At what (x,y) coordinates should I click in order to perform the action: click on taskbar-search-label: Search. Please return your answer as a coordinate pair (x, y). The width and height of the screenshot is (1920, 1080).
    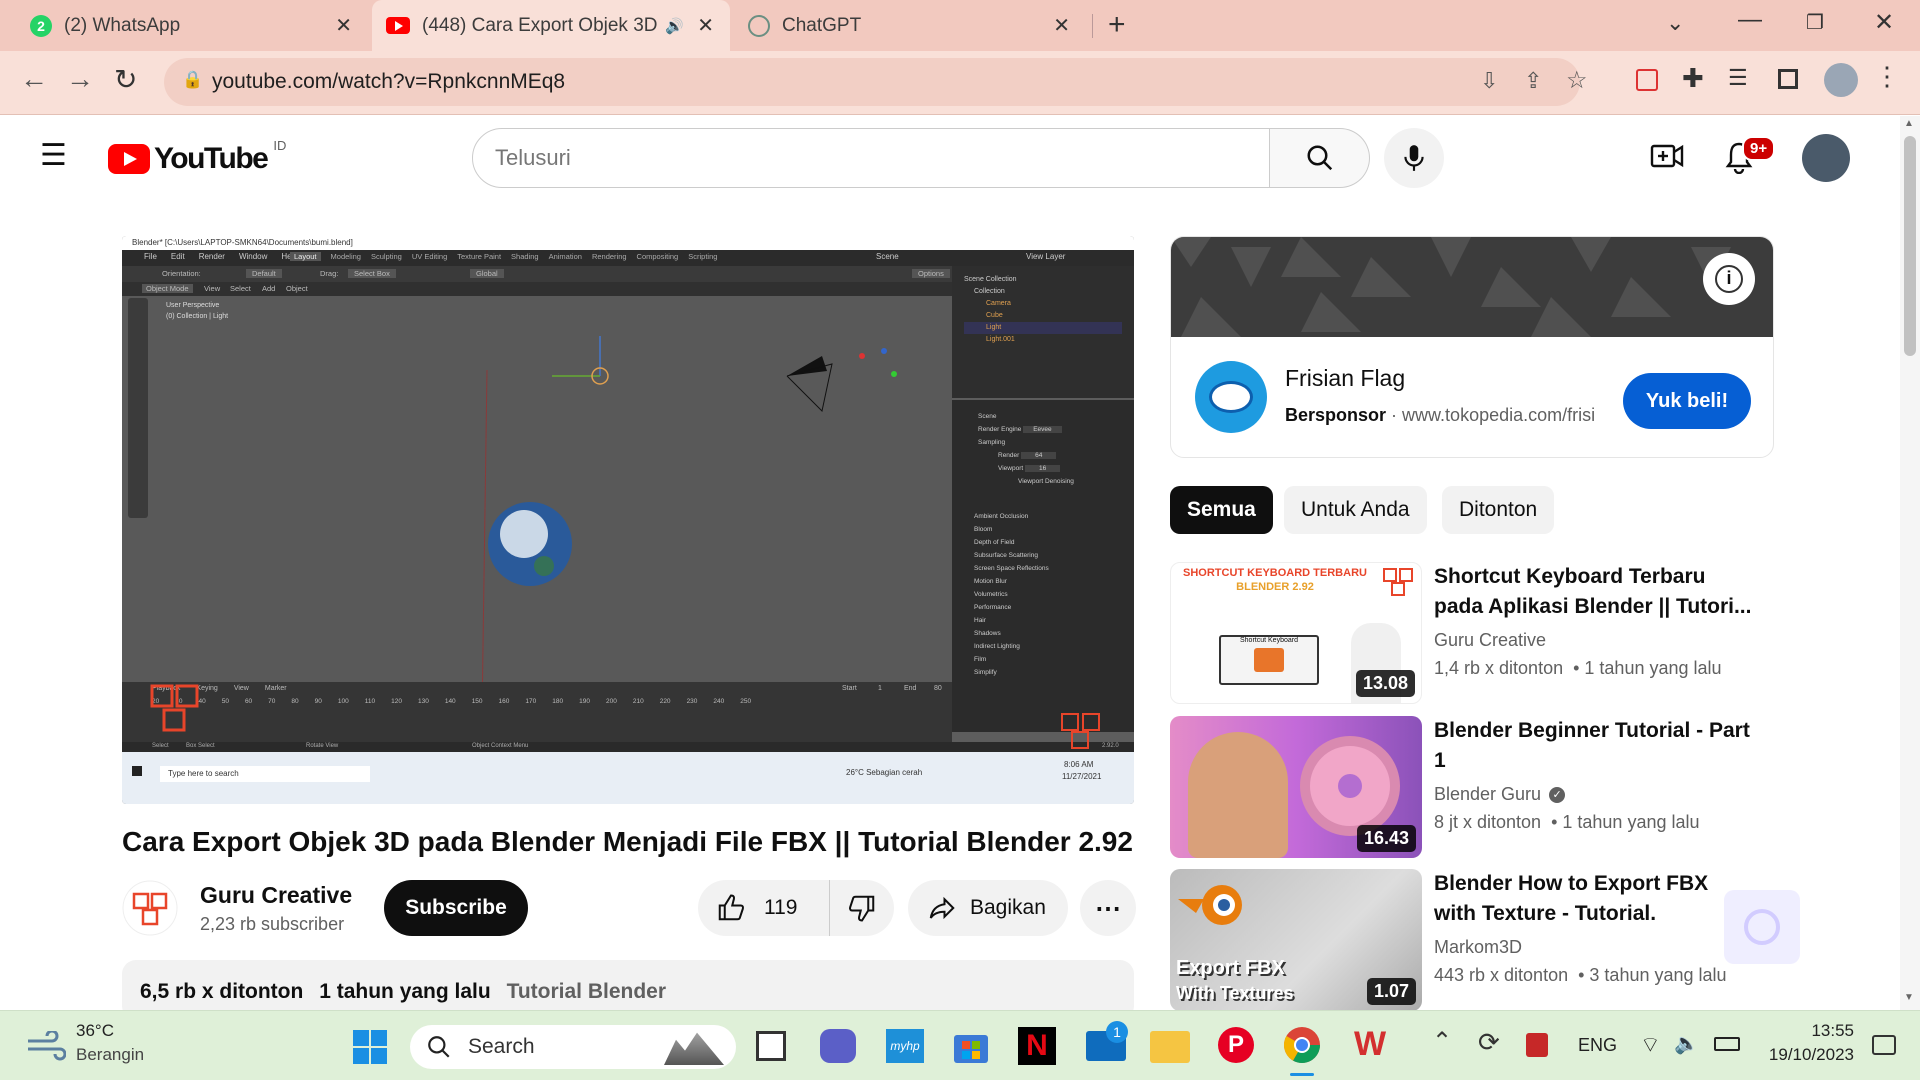
    Looking at the image, I should click on (501, 1046).